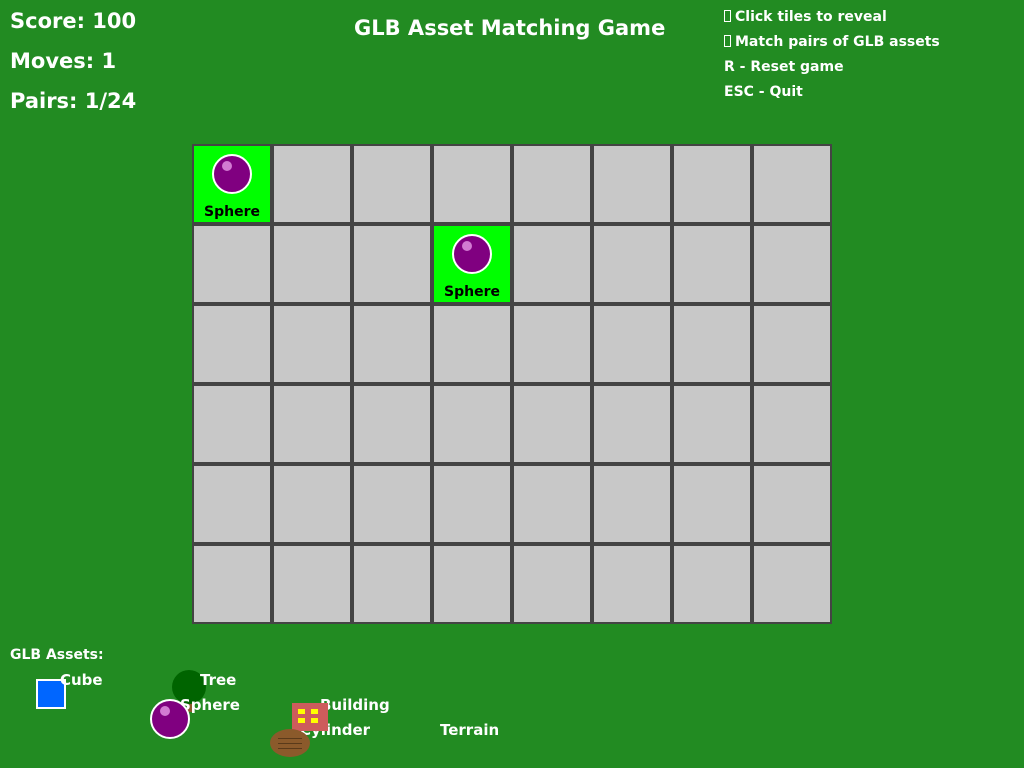  Describe the element at coordinates (218, 680) in the screenshot. I see `legend-label-tree: Tree` at that location.